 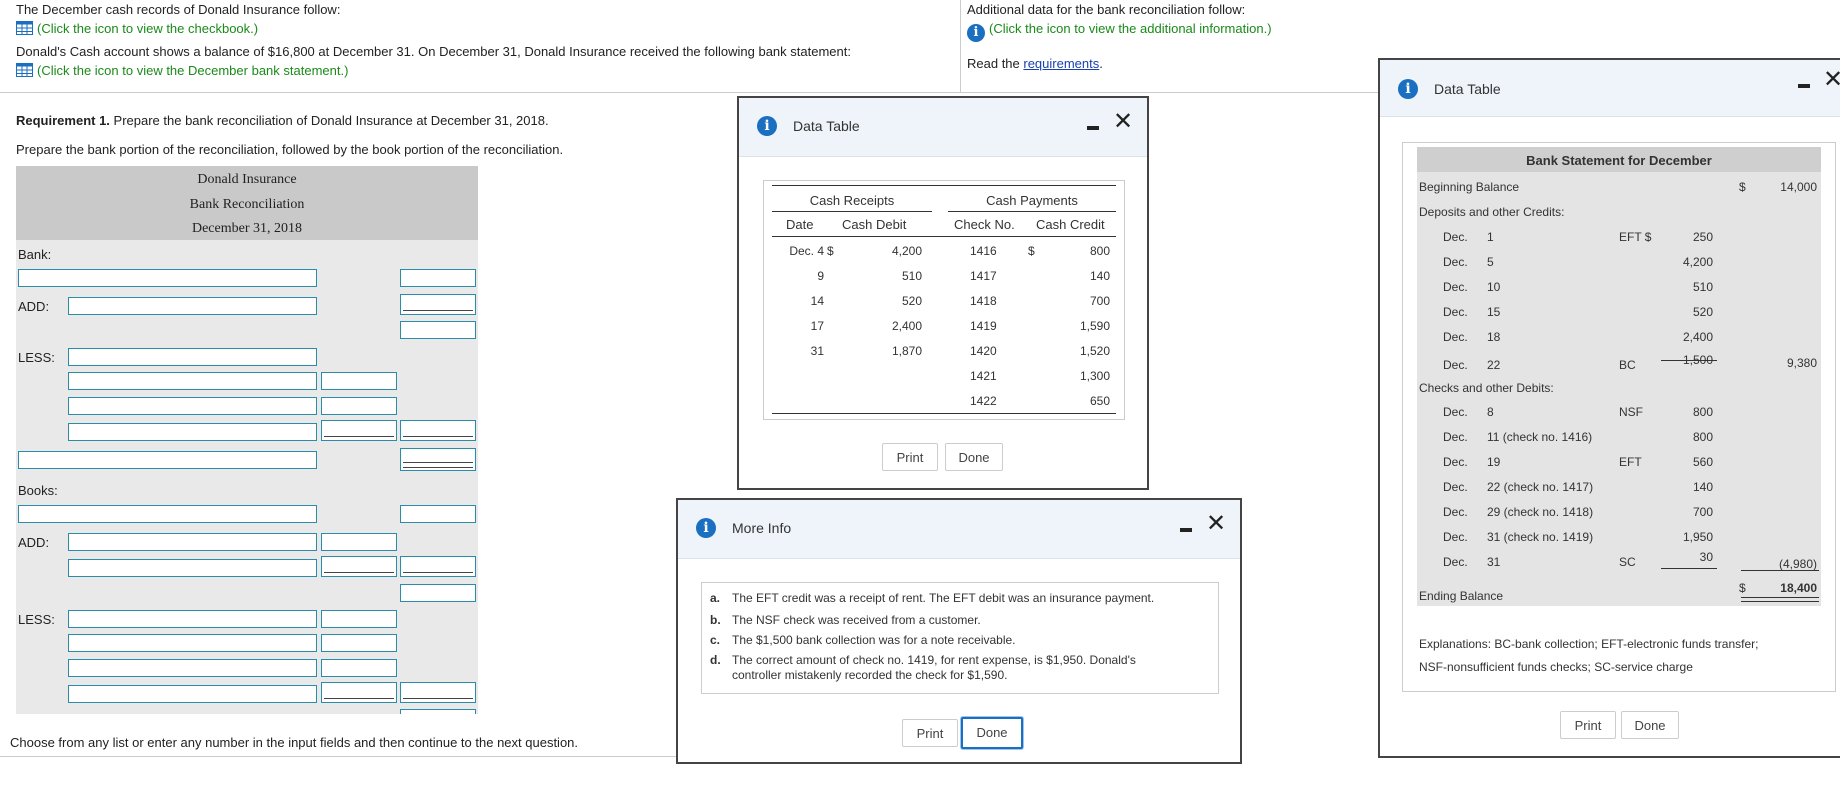 What do you see at coordinates (438, 430) in the screenshot?
I see `bank-less-total` at bounding box center [438, 430].